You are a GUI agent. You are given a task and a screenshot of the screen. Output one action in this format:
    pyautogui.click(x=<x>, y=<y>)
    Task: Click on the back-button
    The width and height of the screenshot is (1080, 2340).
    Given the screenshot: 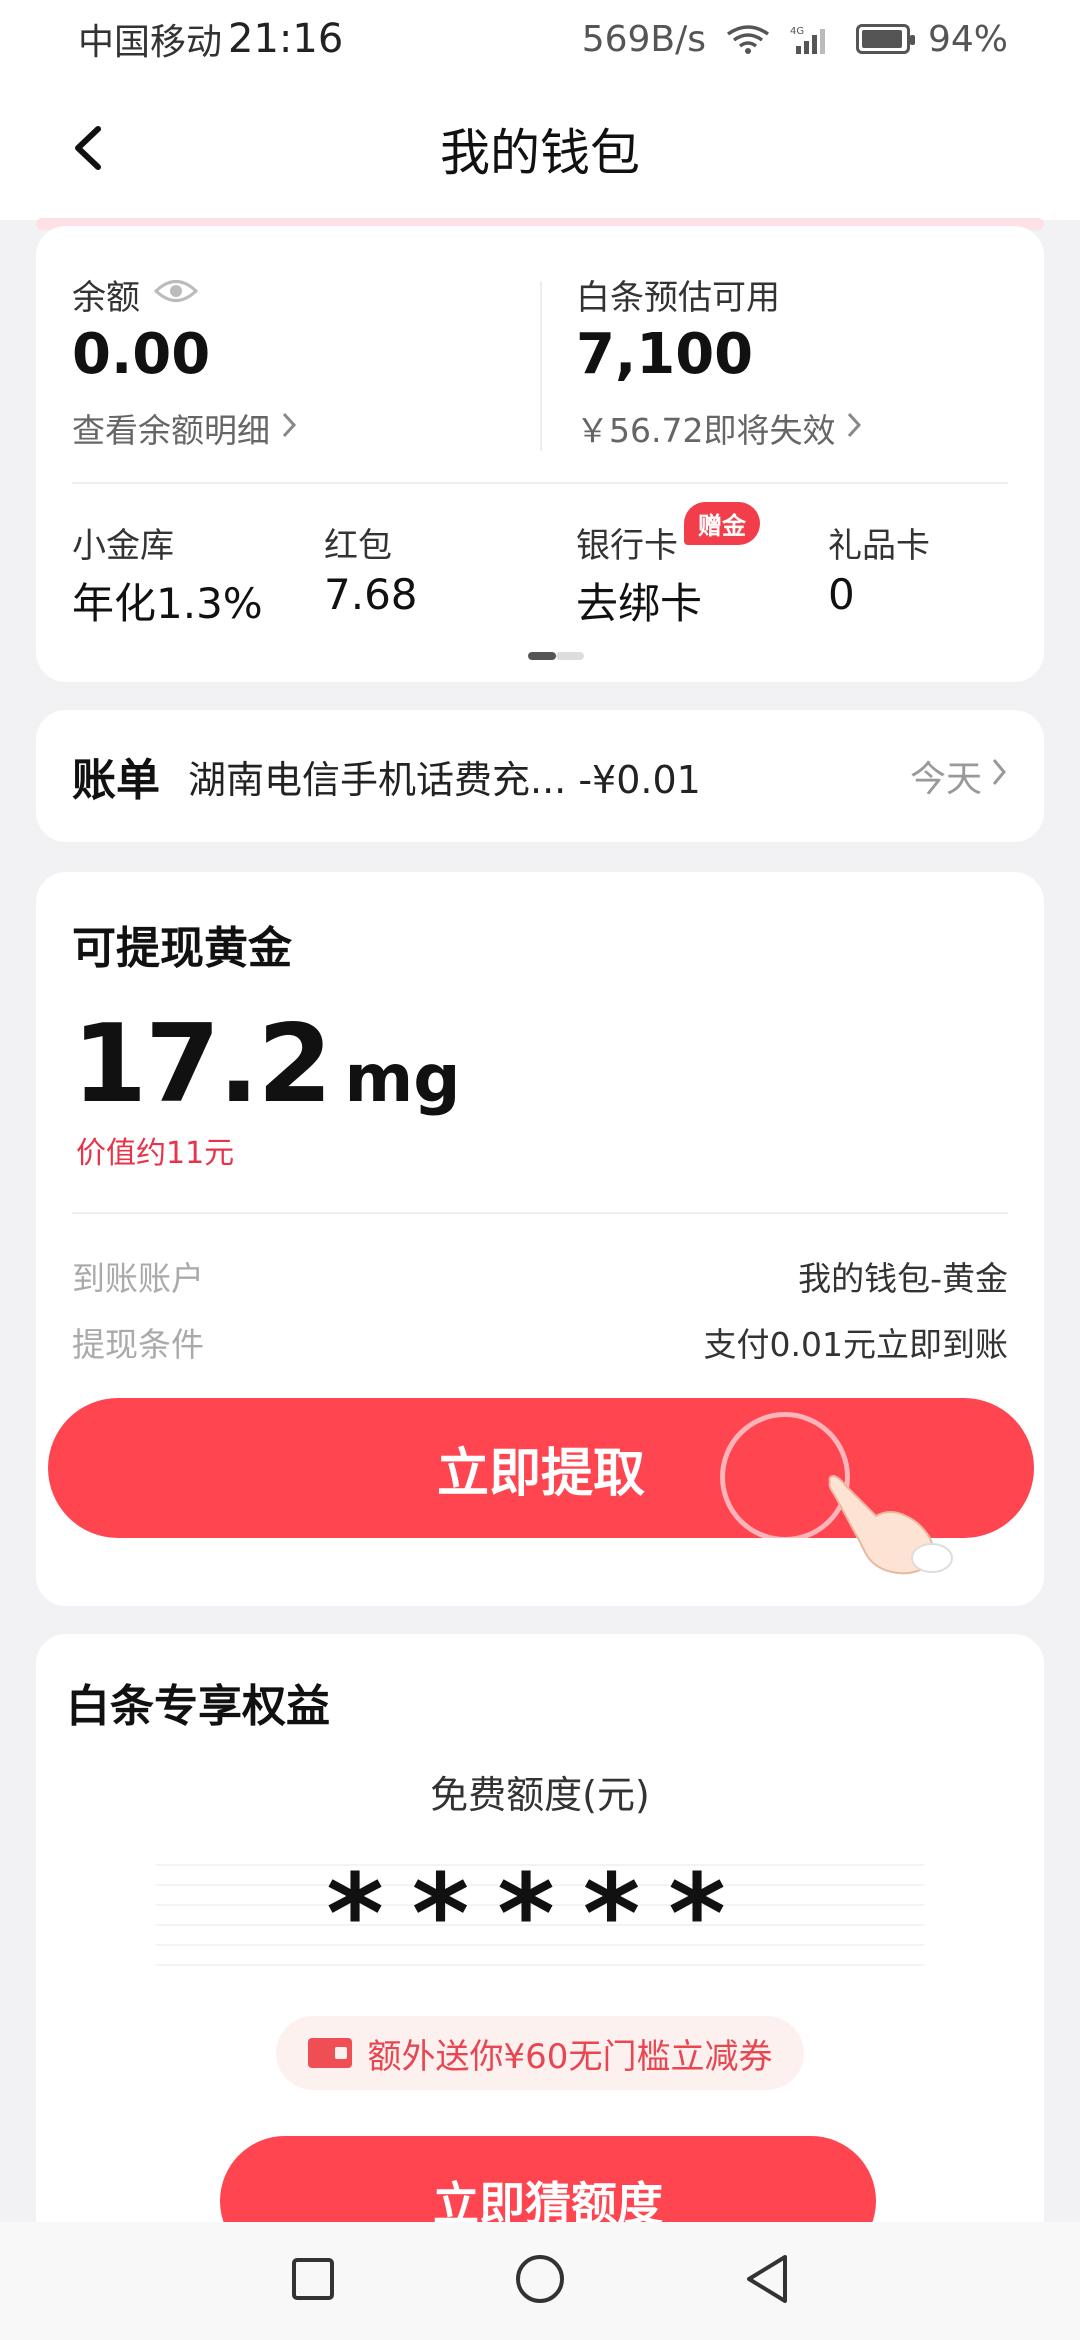 What is the action you would take?
    pyautogui.click(x=88, y=148)
    